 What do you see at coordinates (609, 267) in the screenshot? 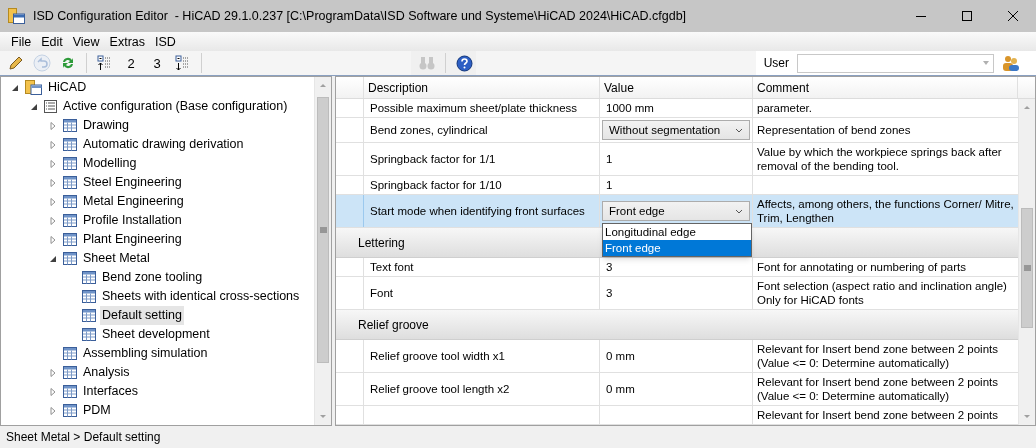
I see `value-cell-text: 3` at bounding box center [609, 267].